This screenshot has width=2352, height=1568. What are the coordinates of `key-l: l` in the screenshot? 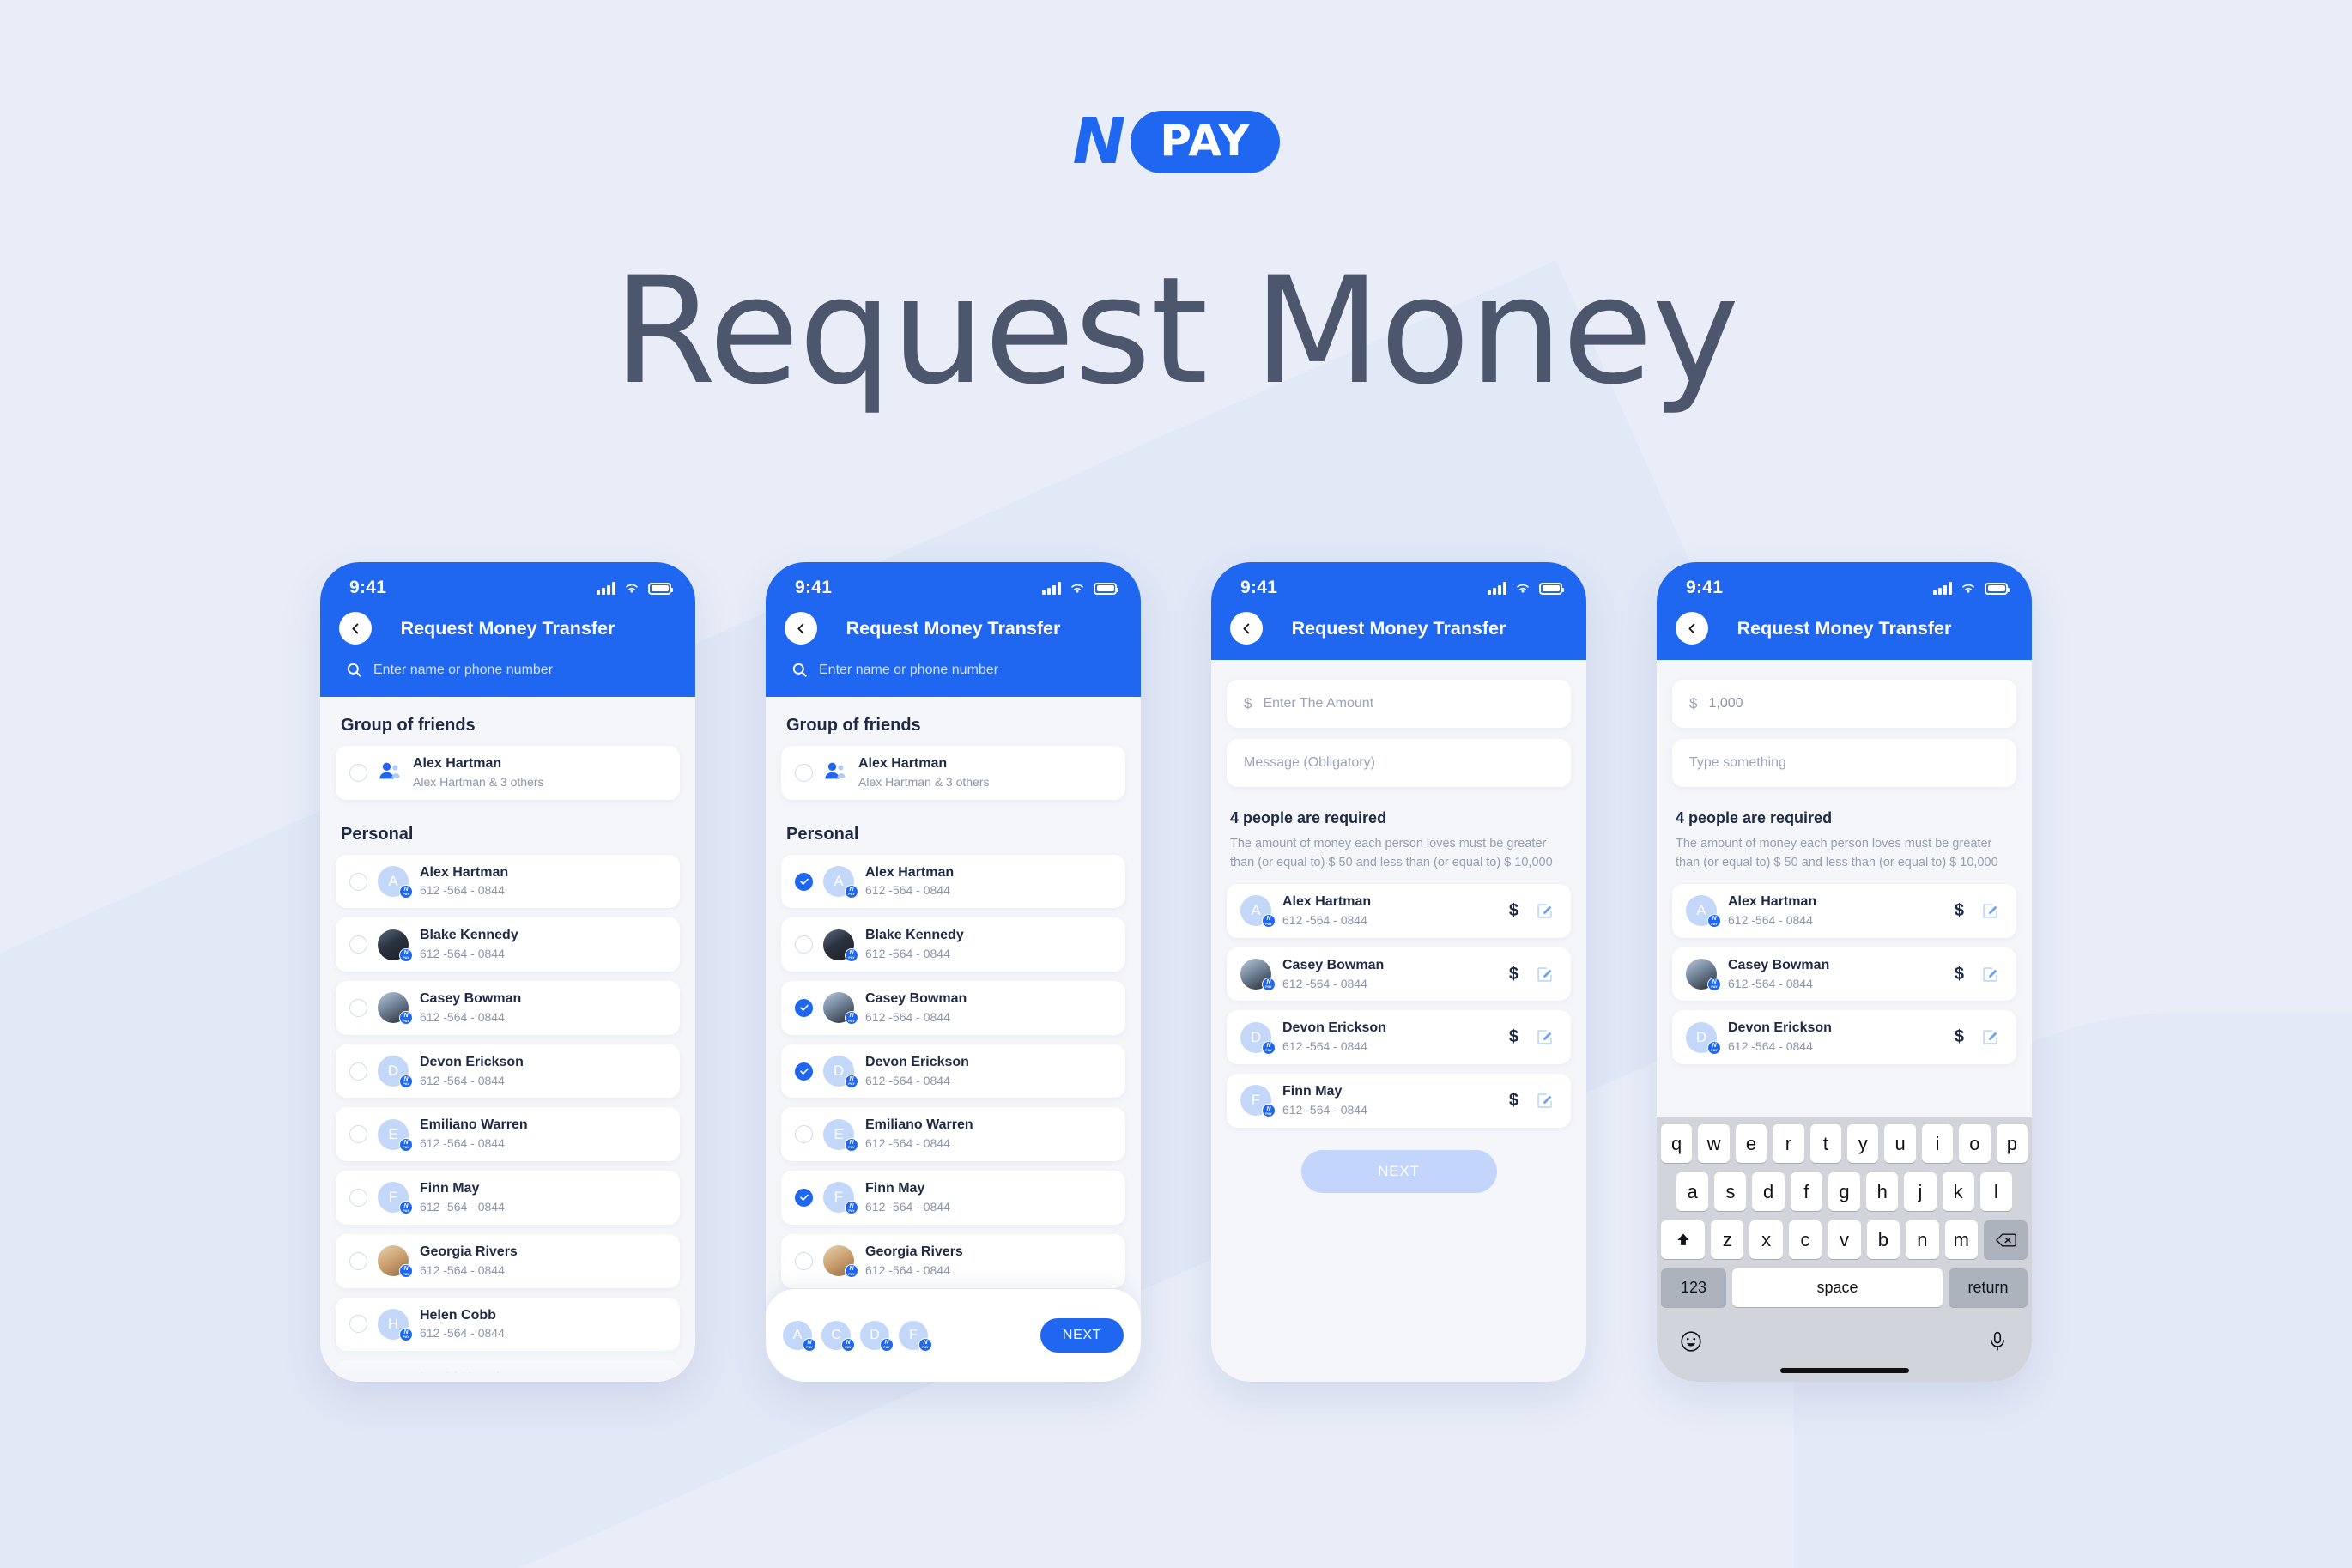 It's located at (1995, 1191).